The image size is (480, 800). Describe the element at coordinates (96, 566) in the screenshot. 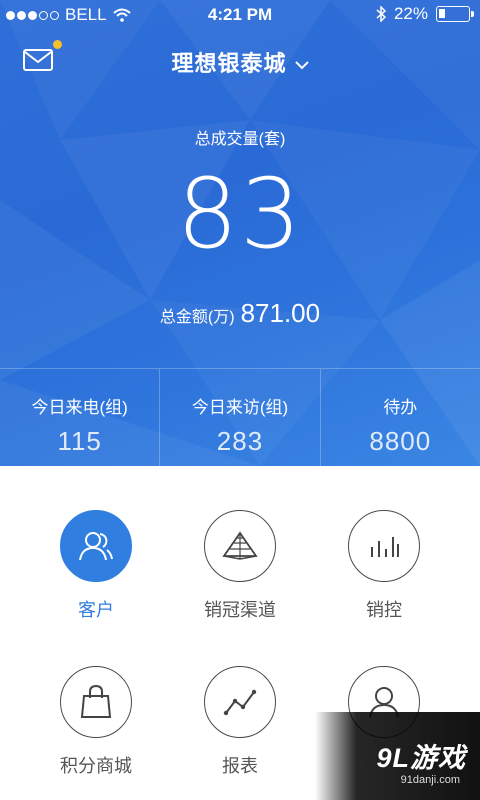

I see `menu-item-customers: 客户` at that location.